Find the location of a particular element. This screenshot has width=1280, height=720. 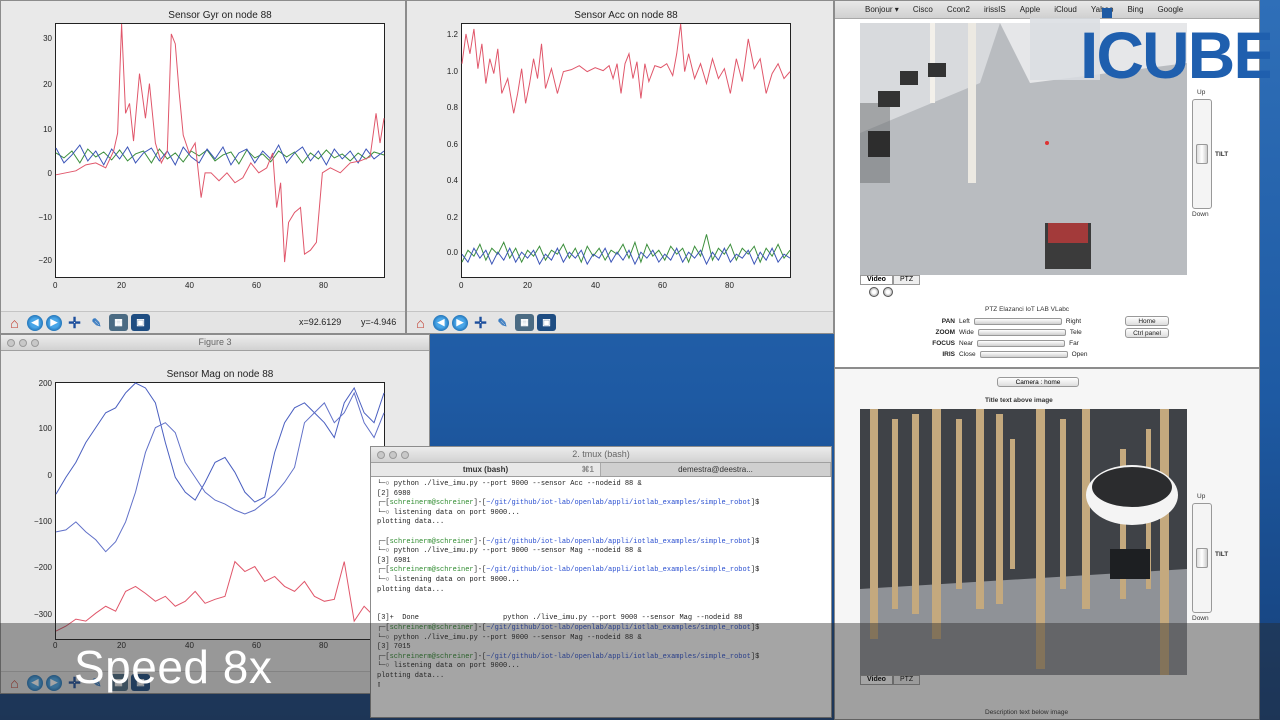

acc-xtick: 80 is located at coordinates (729, 285).